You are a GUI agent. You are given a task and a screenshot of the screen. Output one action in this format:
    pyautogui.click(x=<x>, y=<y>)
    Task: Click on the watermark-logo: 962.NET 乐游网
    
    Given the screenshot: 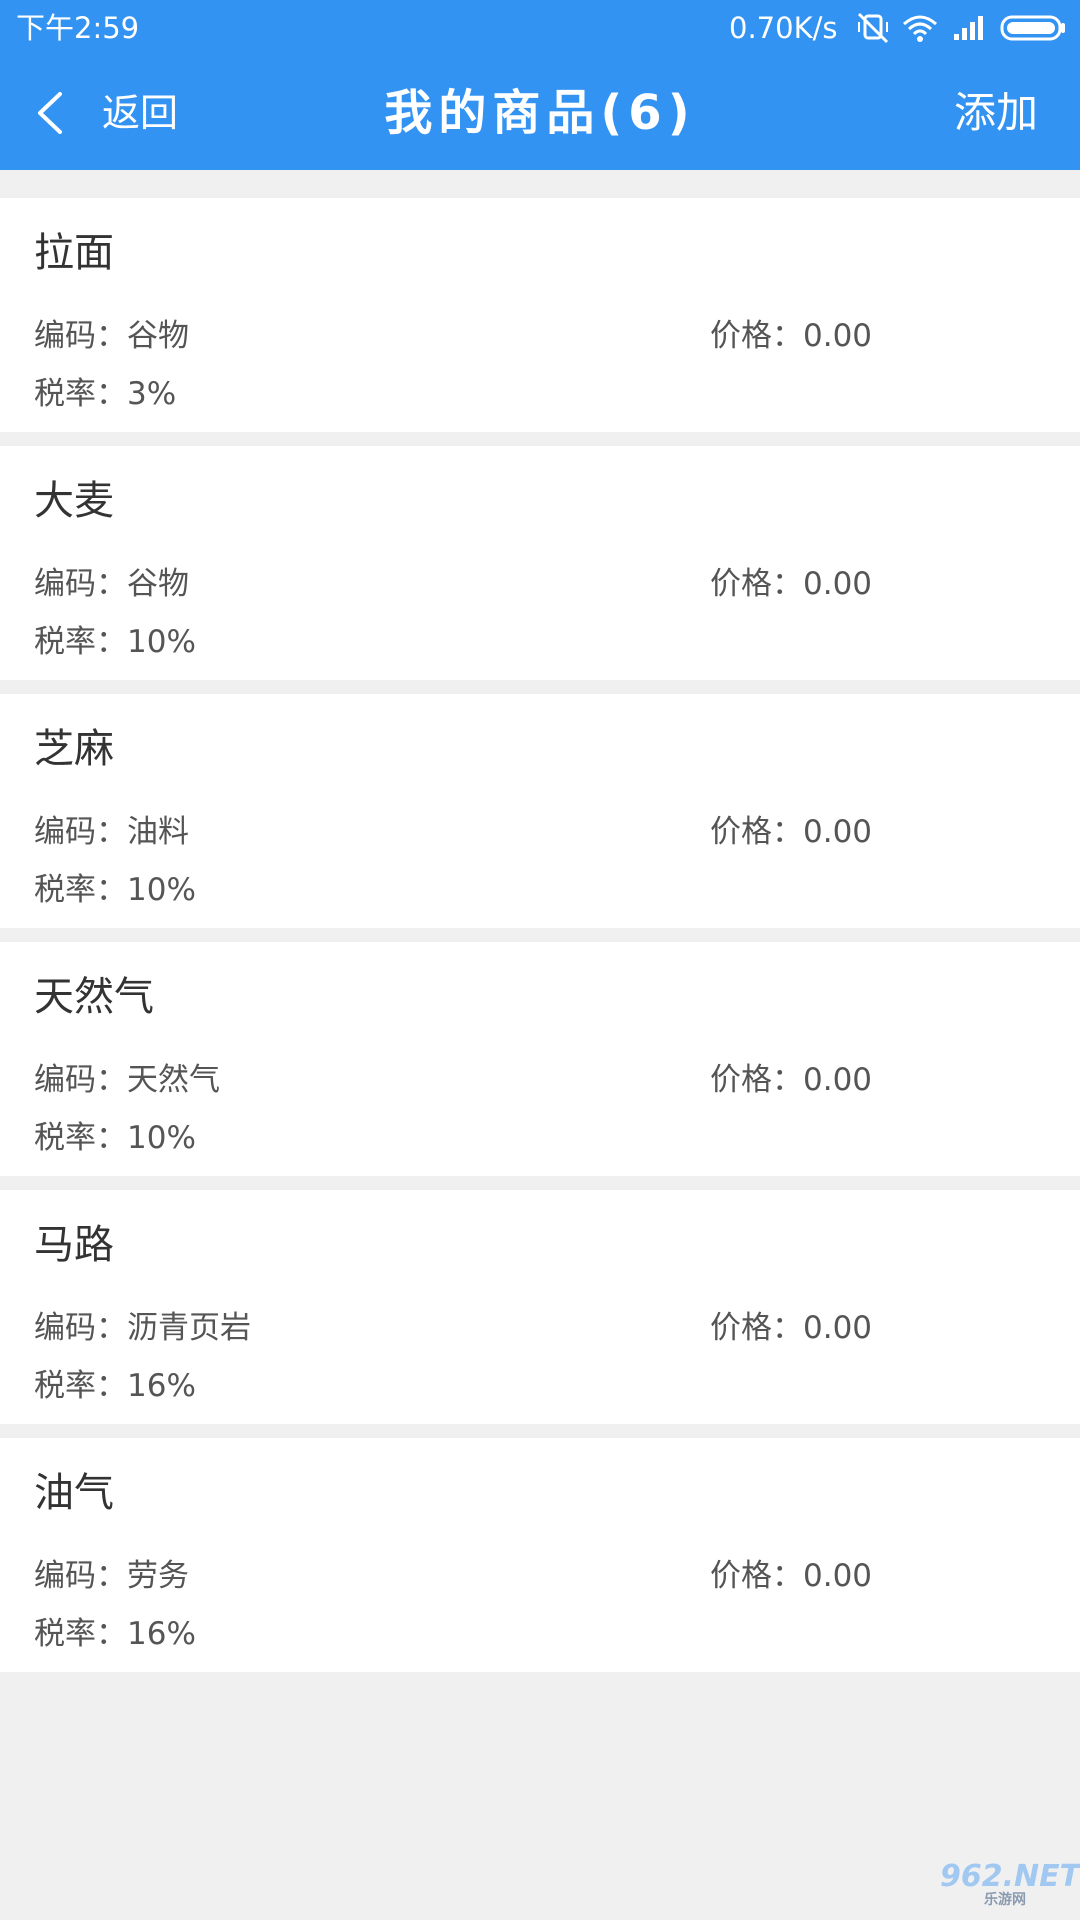 What is the action you would take?
    pyautogui.click(x=1010, y=1885)
    